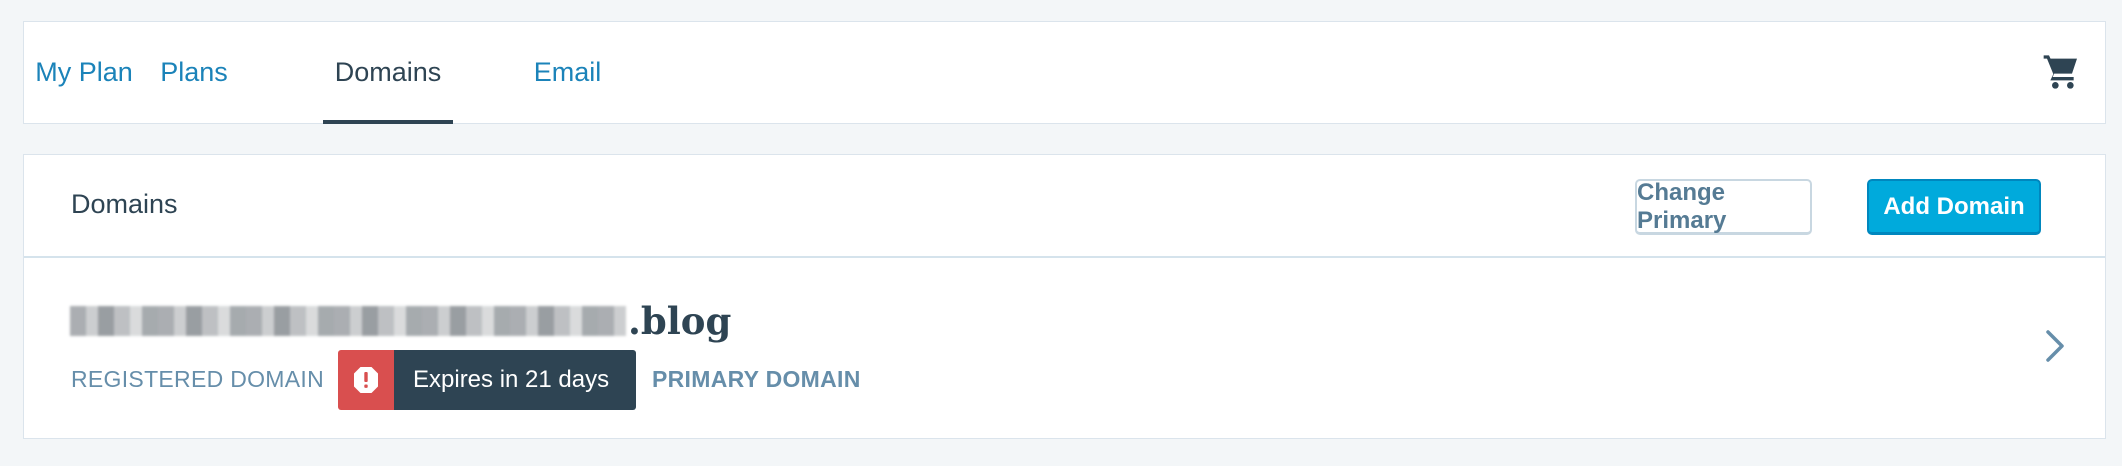 The image size is (2122, 466). I want to click on tab-email: Email, so click(567, 72).